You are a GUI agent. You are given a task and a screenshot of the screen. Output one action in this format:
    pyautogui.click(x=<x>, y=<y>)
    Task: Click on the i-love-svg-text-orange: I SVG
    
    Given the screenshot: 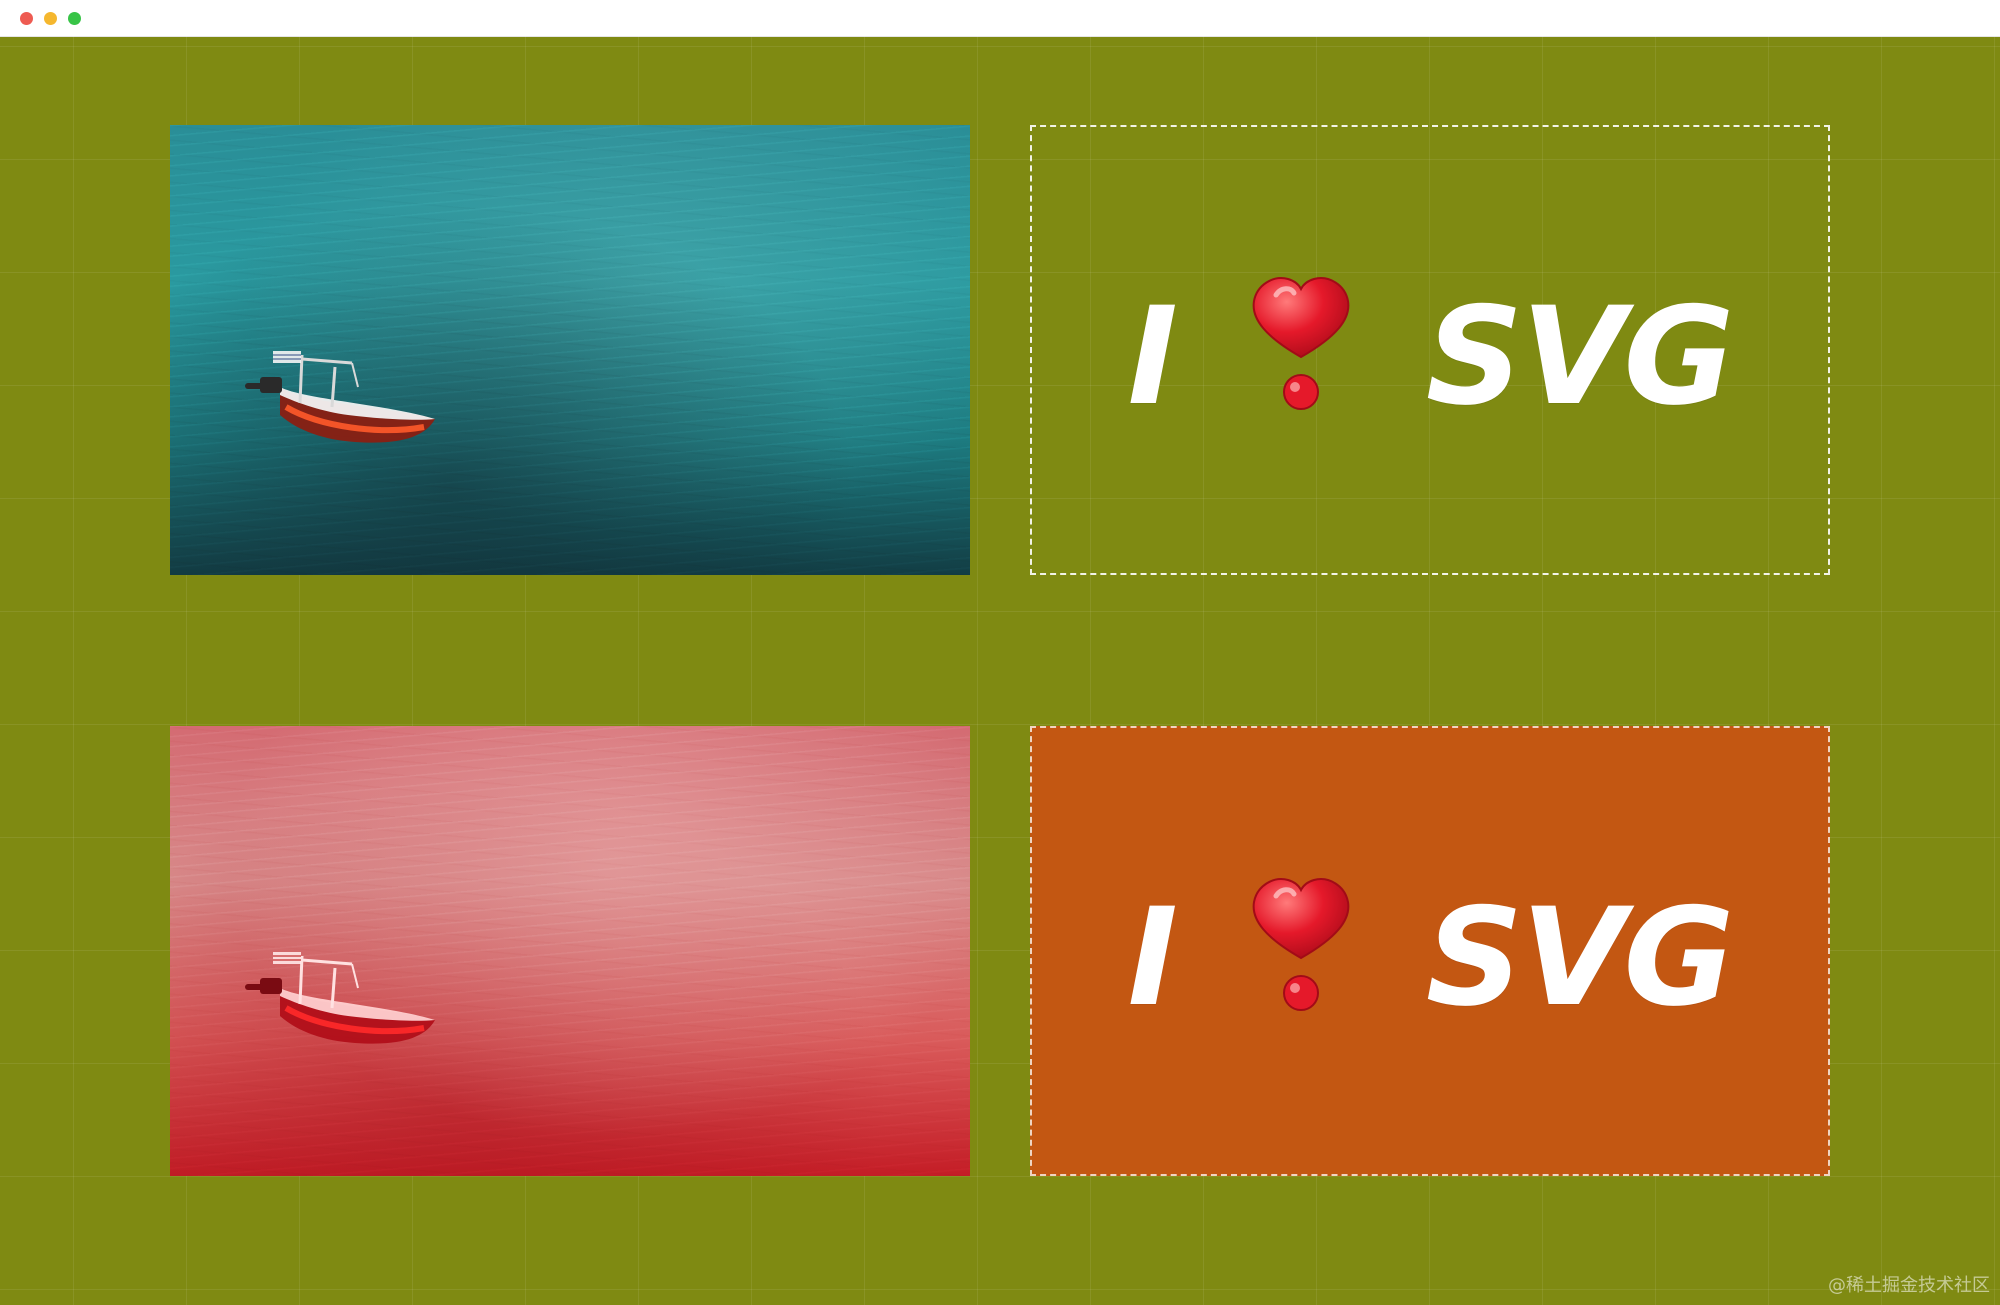 What is the action you would take?
    pyautogui.click(x=1430, y=951)
    